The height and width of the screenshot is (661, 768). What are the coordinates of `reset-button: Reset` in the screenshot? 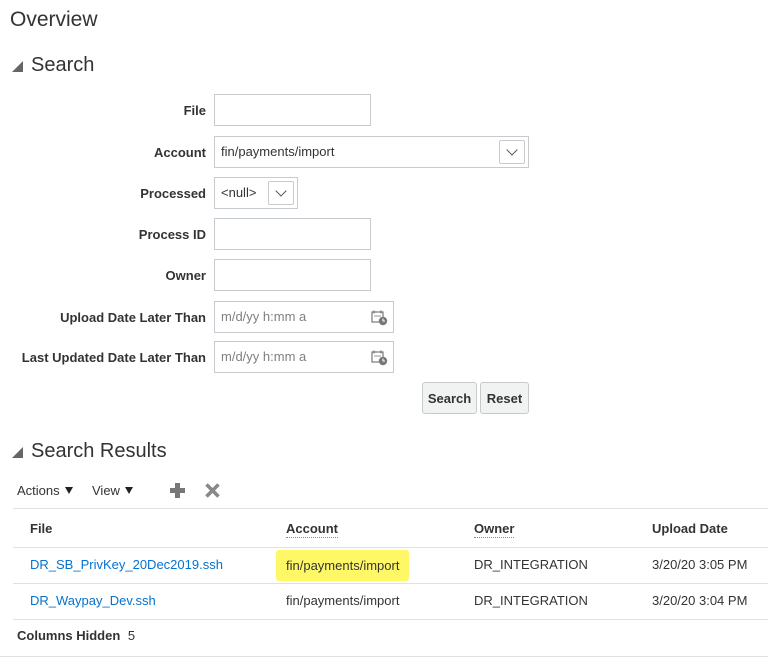 It's located at (504, 398).